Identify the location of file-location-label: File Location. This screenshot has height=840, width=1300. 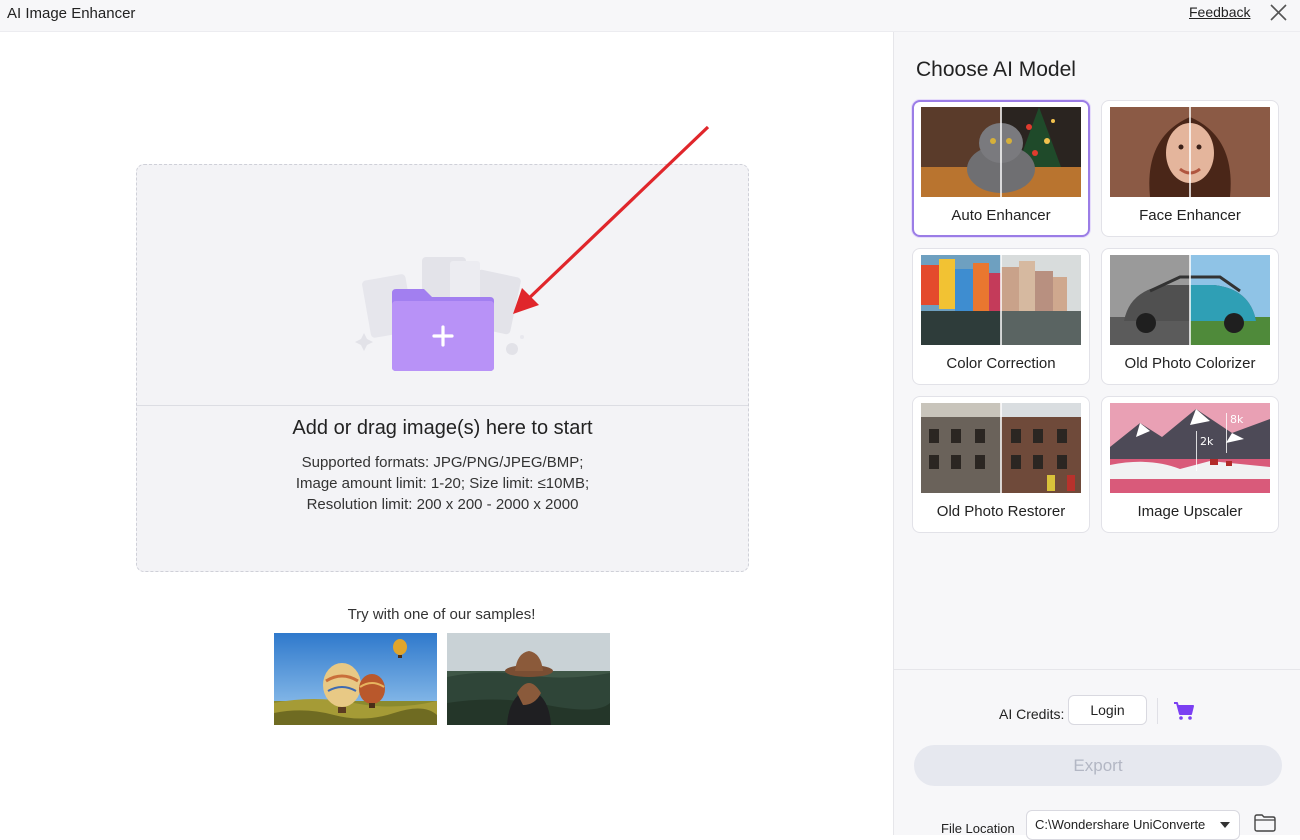
(978, 828).